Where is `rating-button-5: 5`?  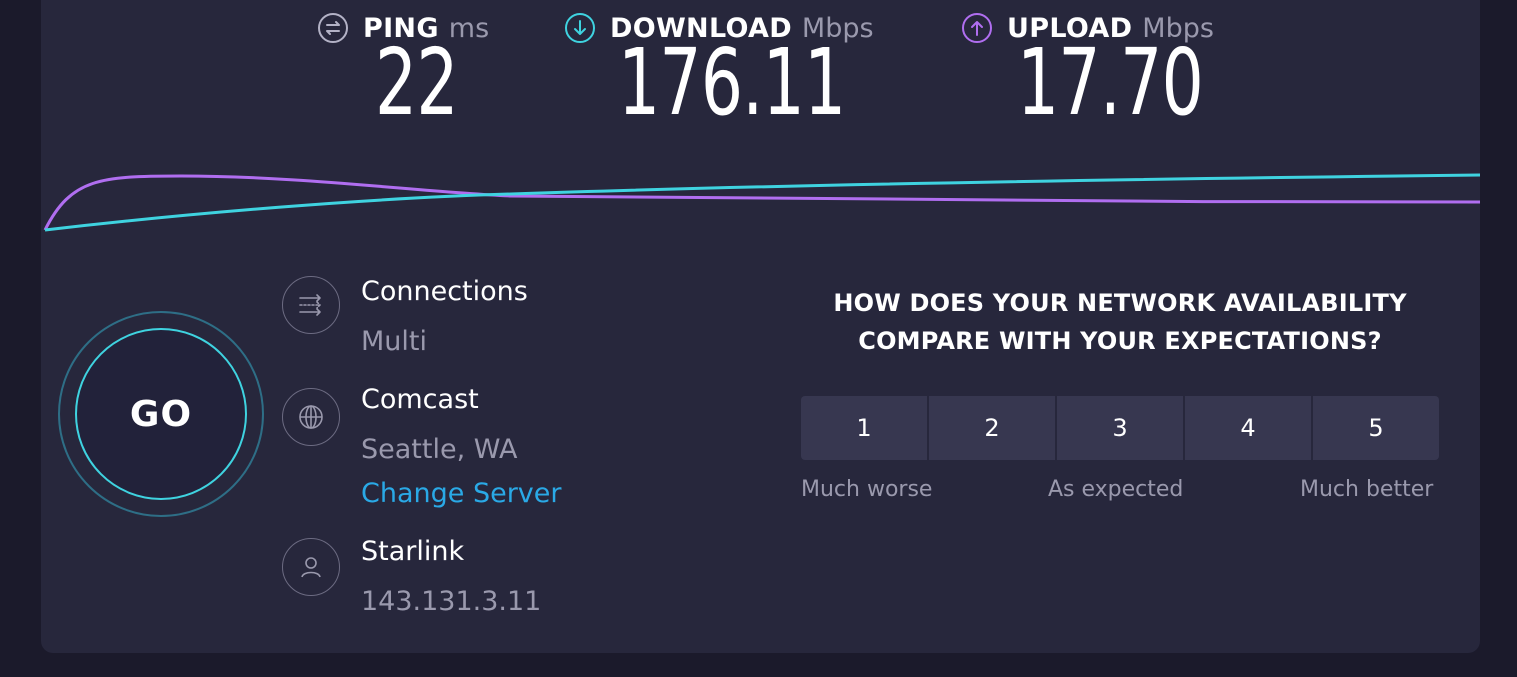
rating-button-5: 5 is located at coordinates (1376, 428).